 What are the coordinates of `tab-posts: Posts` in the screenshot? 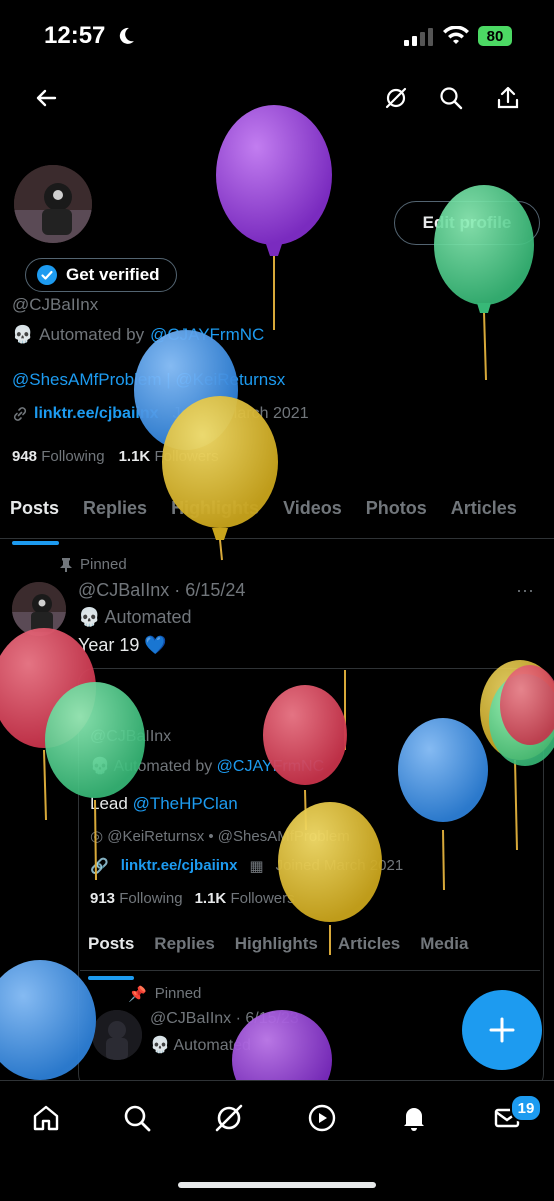 It's located at (35, 517).